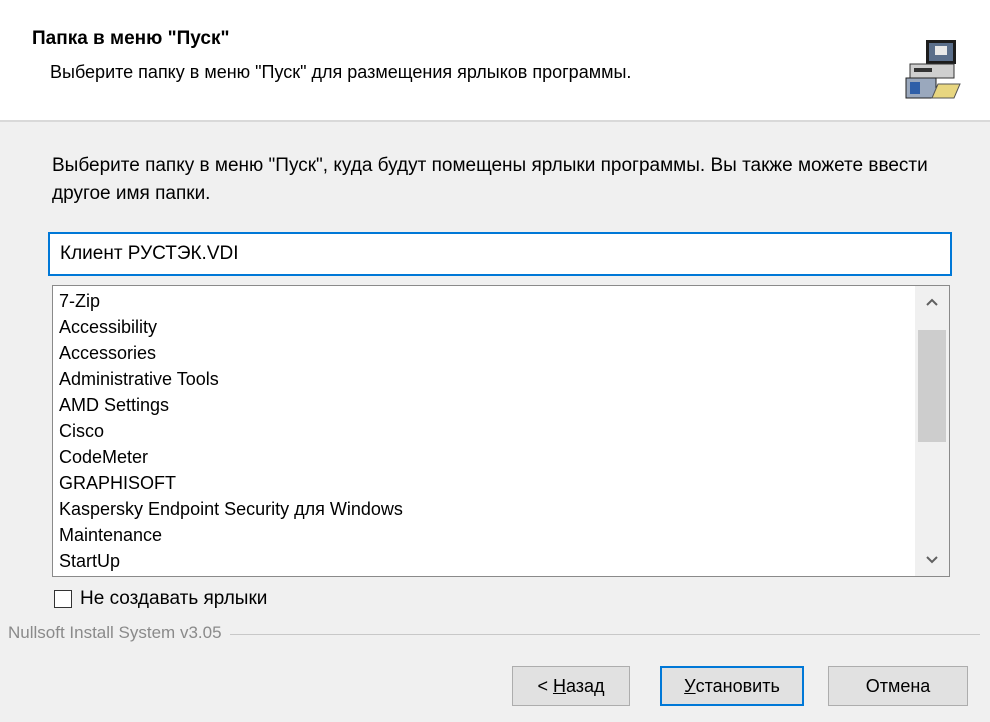  Describe the element at coordinates (131, 38) in the screenshot. I see `page-title: Папка в меню "Пуск"` at that location.